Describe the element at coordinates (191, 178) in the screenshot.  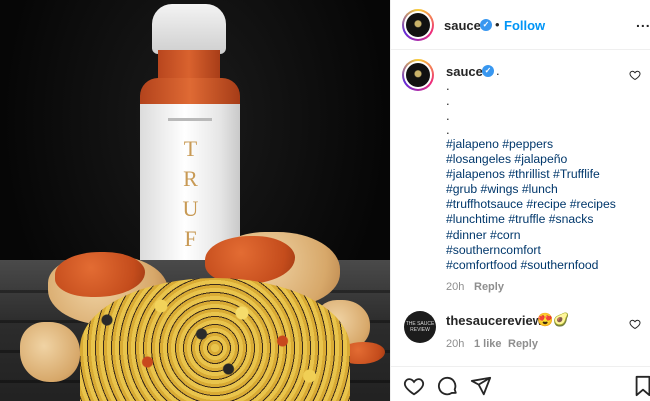
I see `bottle-letter: R` at that location.